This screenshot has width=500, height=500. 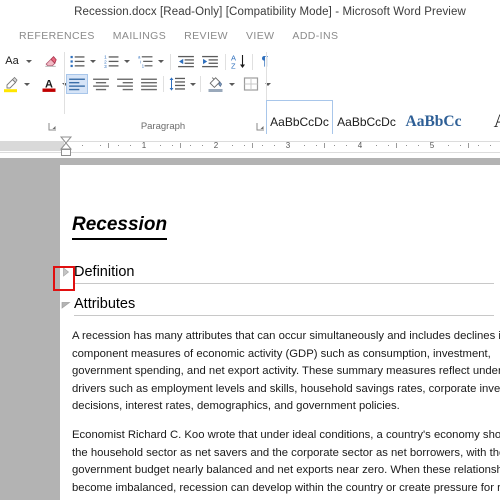 I want to click on multilevel-list-caret-icon, so click(x=160, y=61).